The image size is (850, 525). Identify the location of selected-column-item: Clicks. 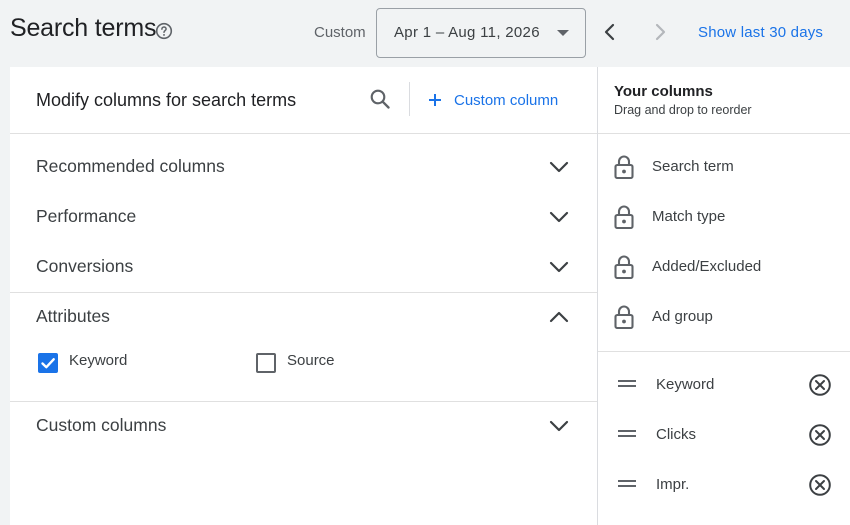
(724, 435).